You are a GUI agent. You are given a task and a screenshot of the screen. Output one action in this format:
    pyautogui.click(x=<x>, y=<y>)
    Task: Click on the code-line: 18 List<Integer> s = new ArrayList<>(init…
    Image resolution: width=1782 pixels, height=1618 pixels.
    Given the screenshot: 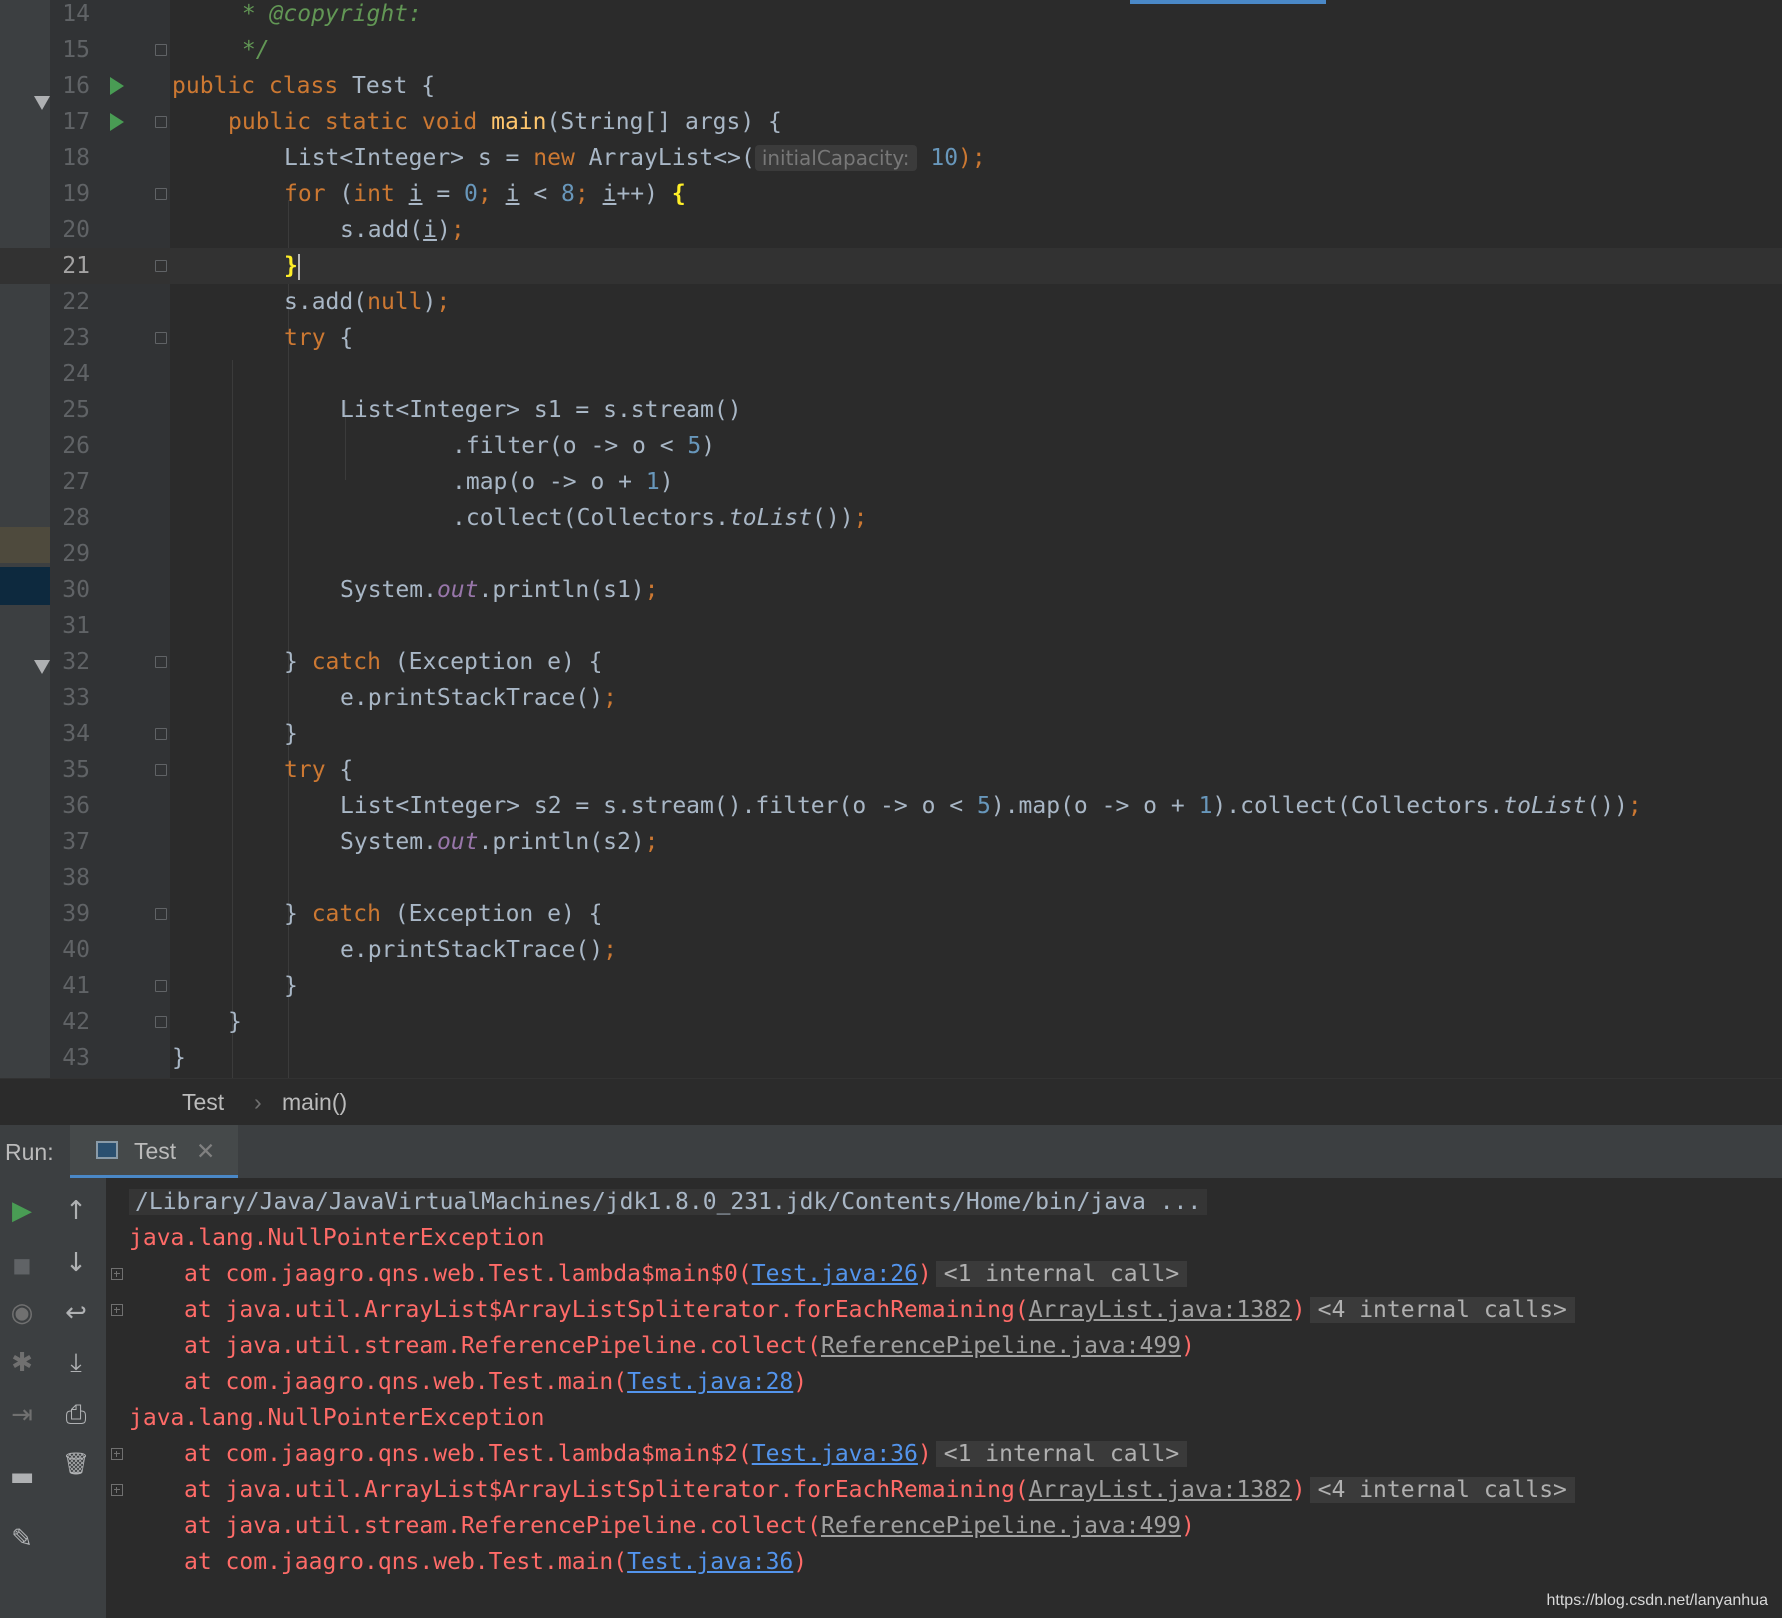 What is the action you would take?
    pyautogui.click(x=891, y=158)
    